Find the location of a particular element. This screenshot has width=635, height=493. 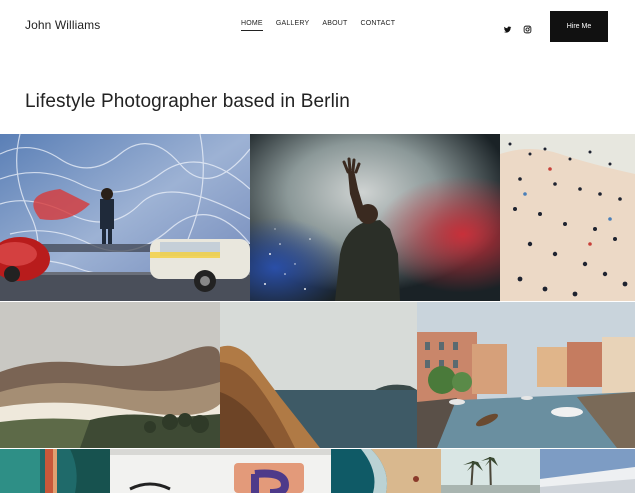

hire-me-button: Hire Me is located at coordinates (579, 26).